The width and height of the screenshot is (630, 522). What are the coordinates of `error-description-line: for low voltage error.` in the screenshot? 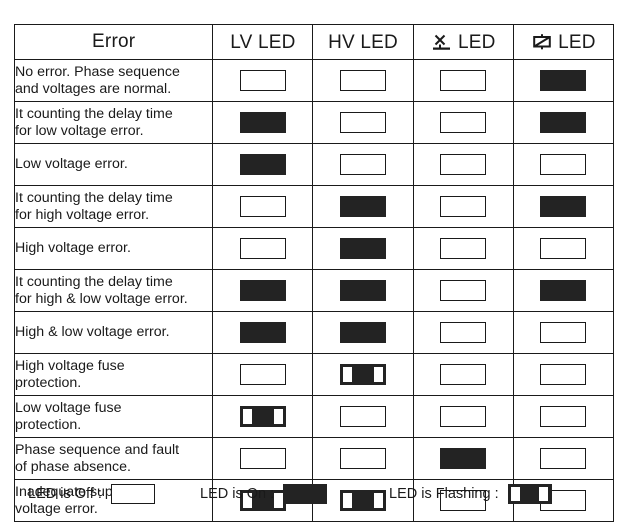 It's located at (79, 130).